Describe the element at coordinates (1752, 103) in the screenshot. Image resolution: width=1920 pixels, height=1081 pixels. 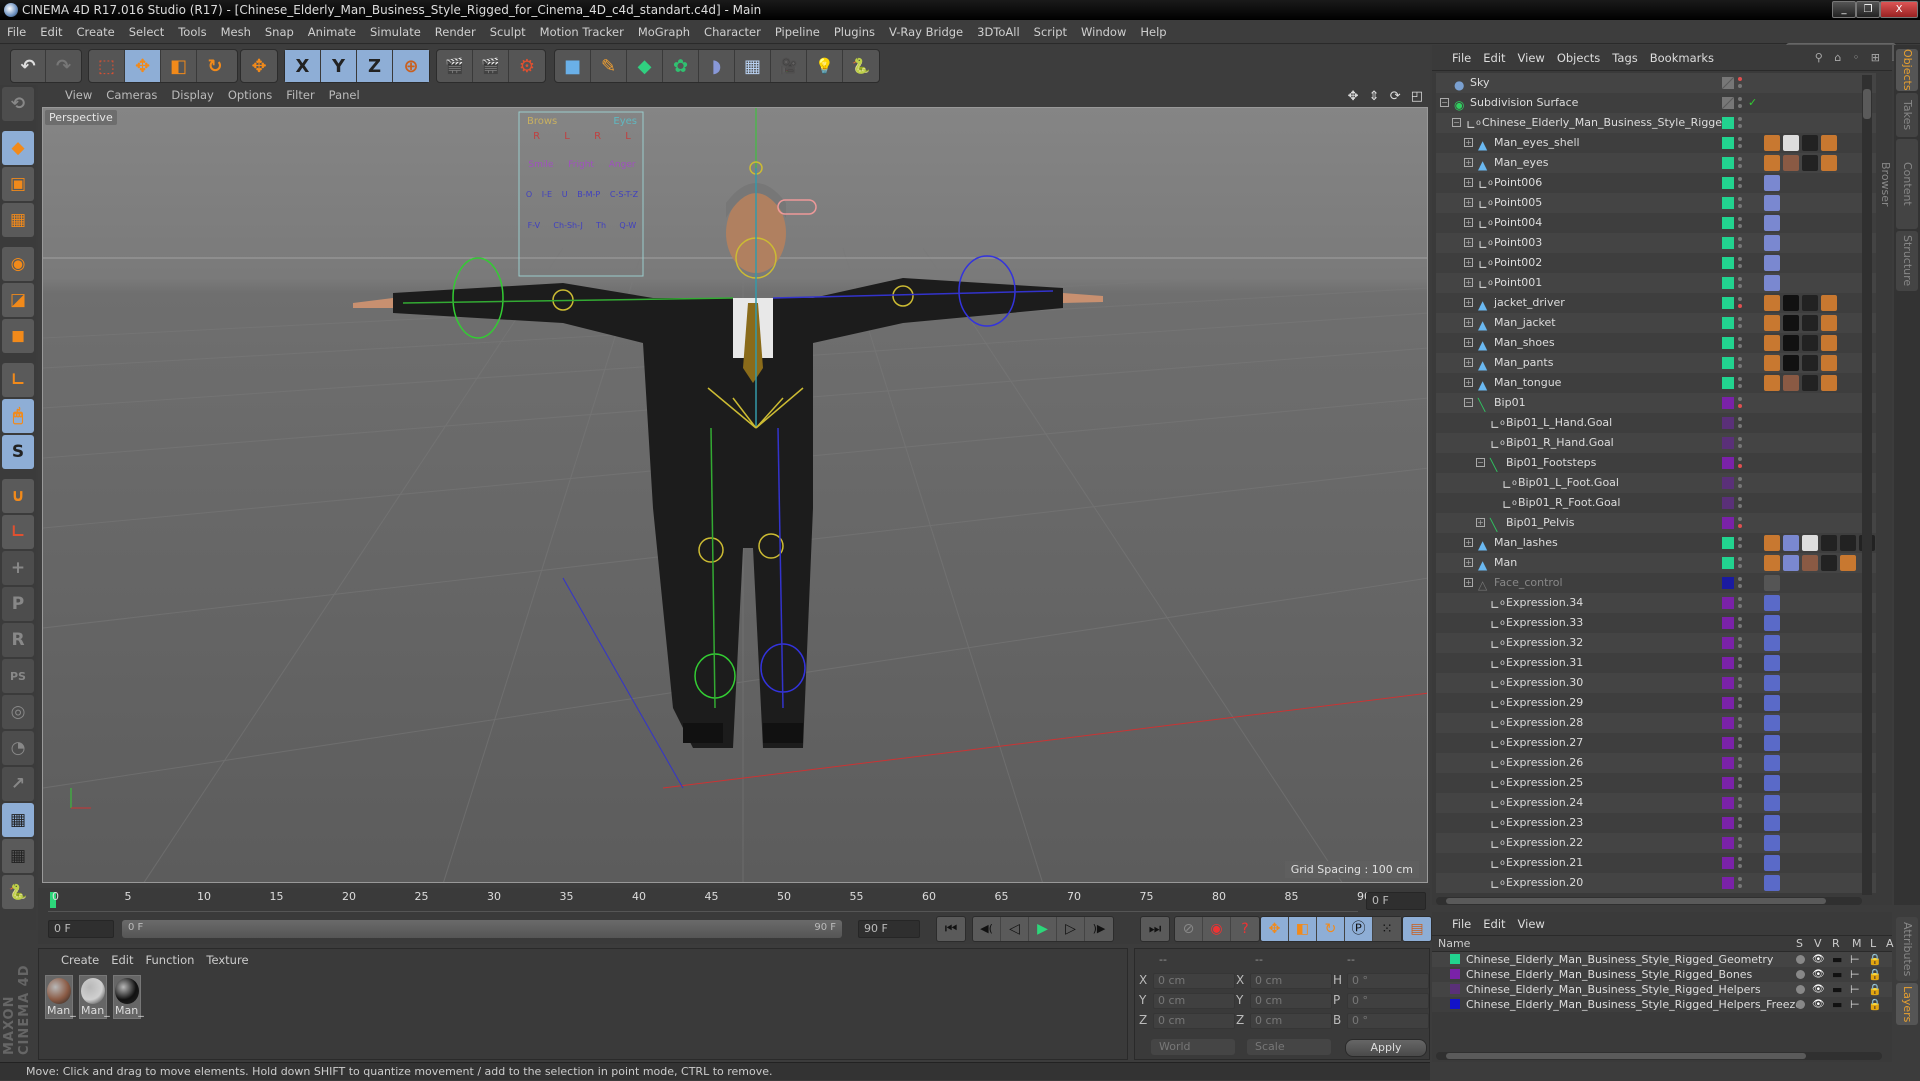
I see `enabled-check-icon: ✓` at that location.